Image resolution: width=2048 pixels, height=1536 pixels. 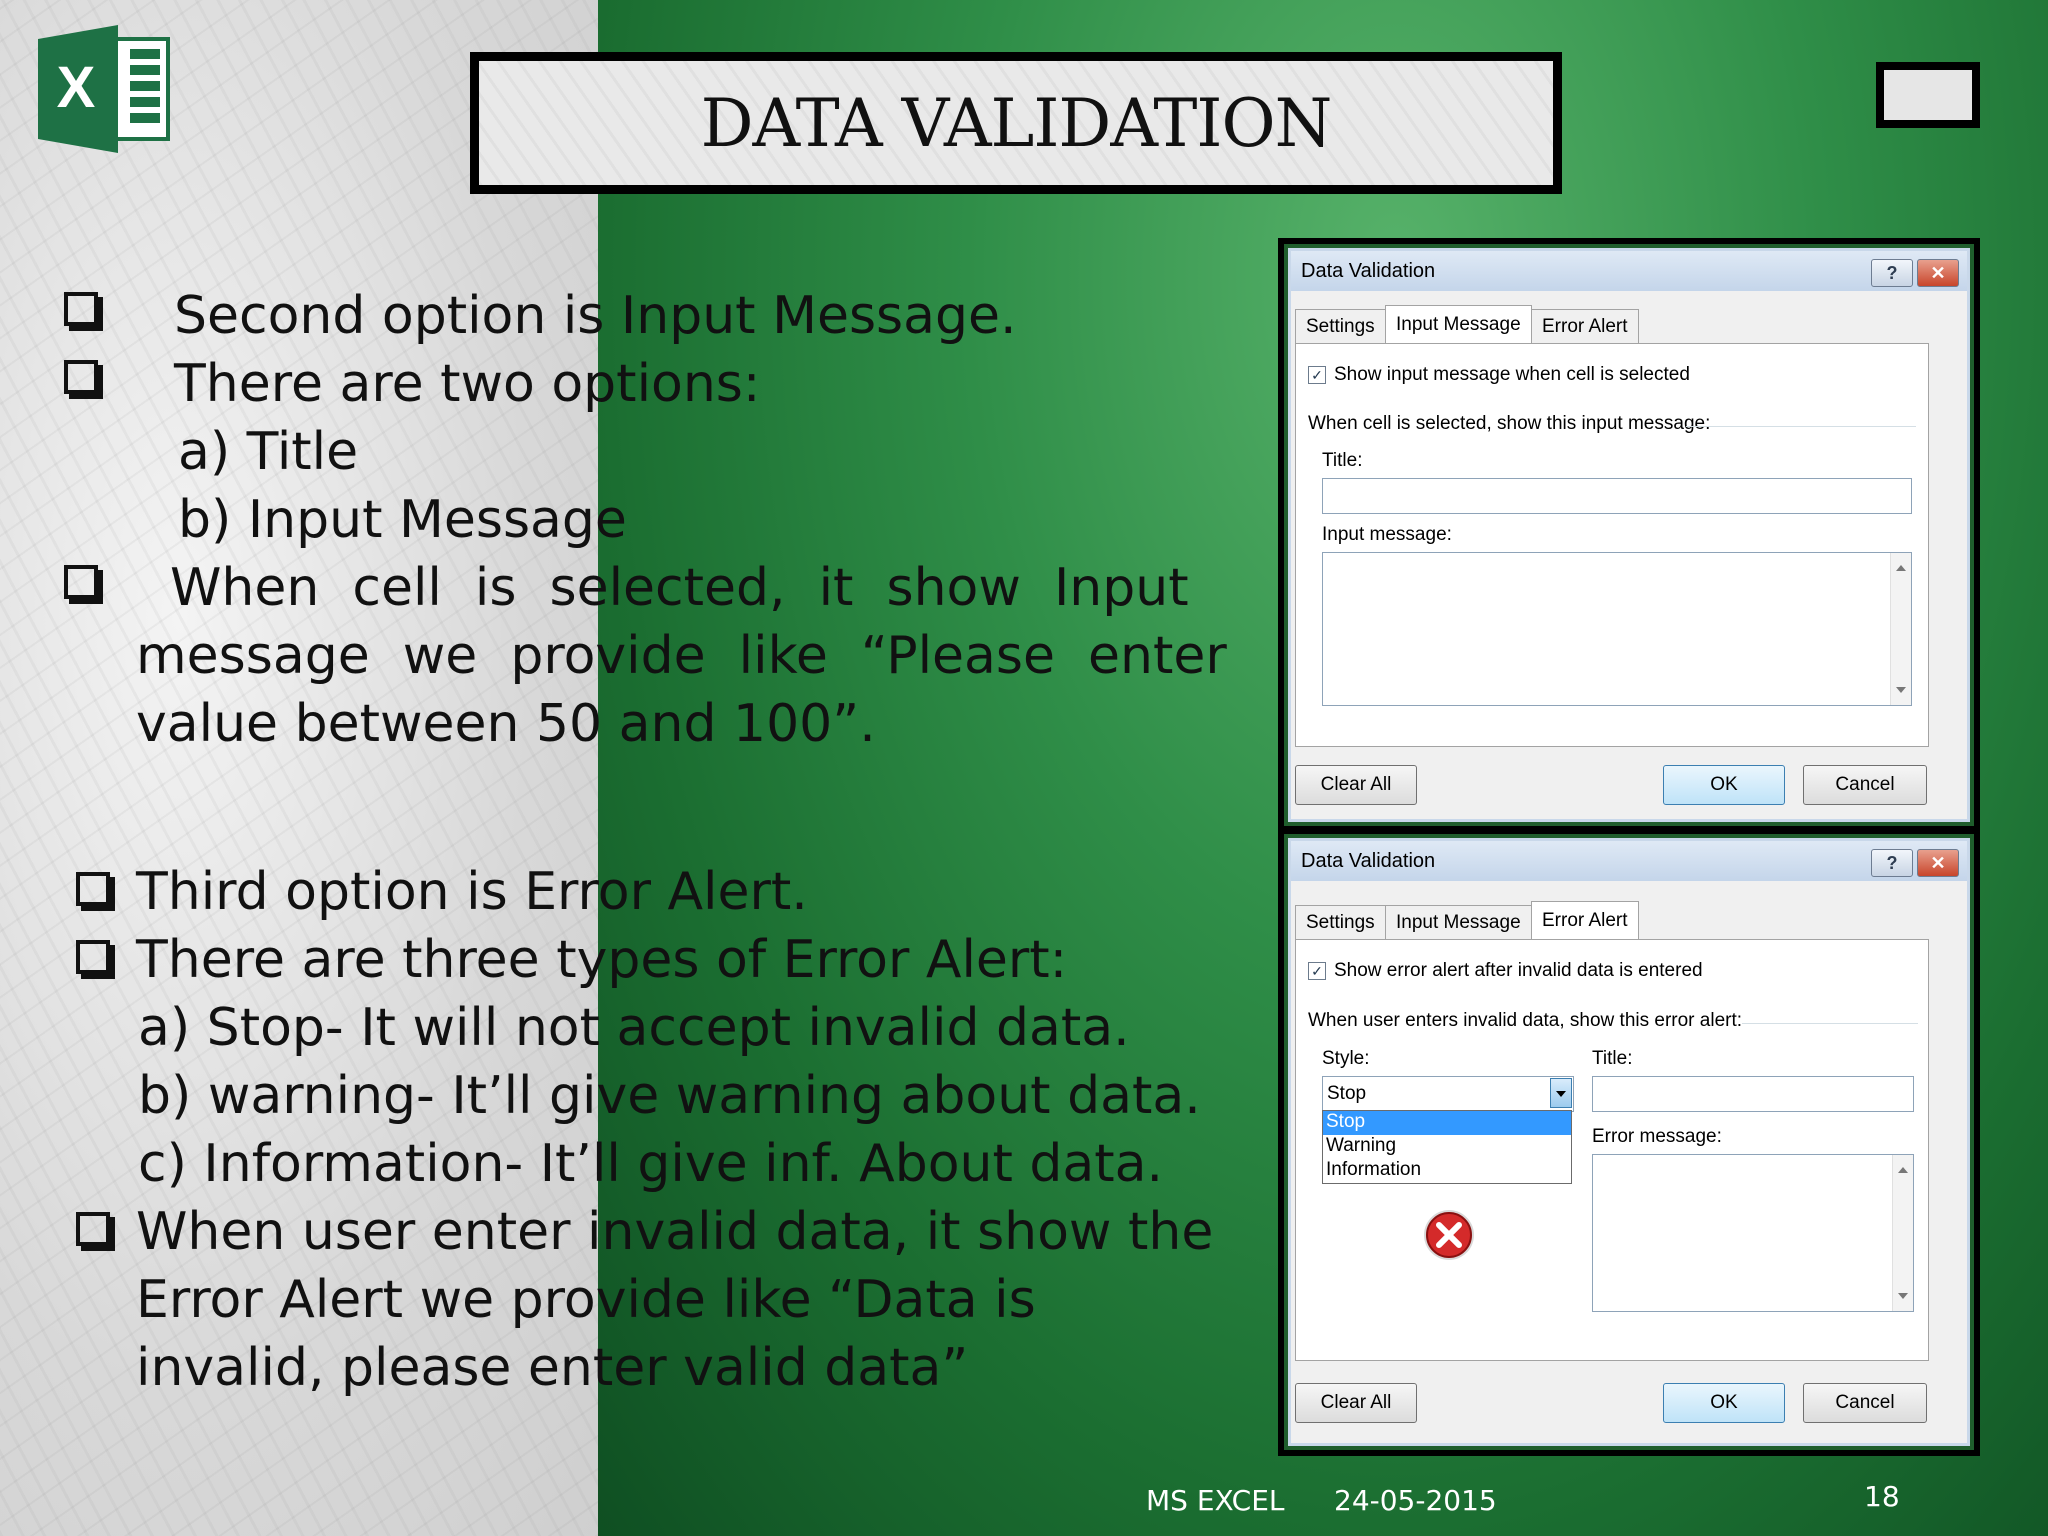 I want to click on slide-title: DATA VALIDATION, so click(x=1016, y=123).